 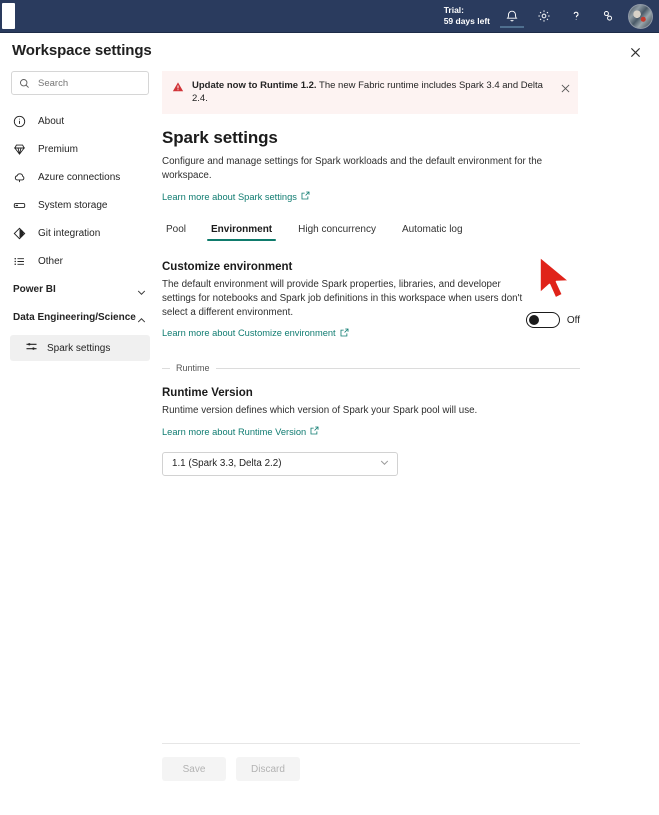 I want to click on avatar, so click(x=640, y=16).